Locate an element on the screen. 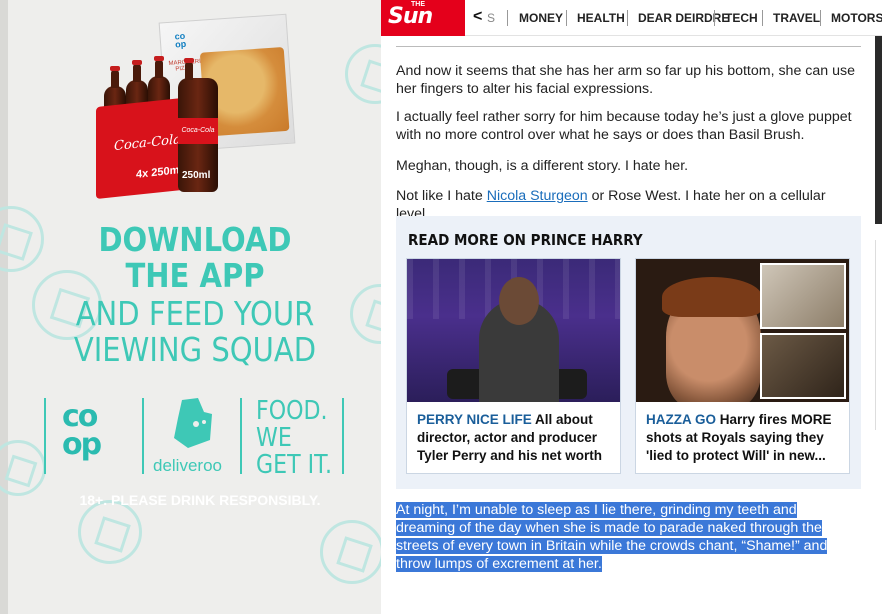 The height and width of the screenshot is (614, 882). content-divider is located at coordinates (628, 46).